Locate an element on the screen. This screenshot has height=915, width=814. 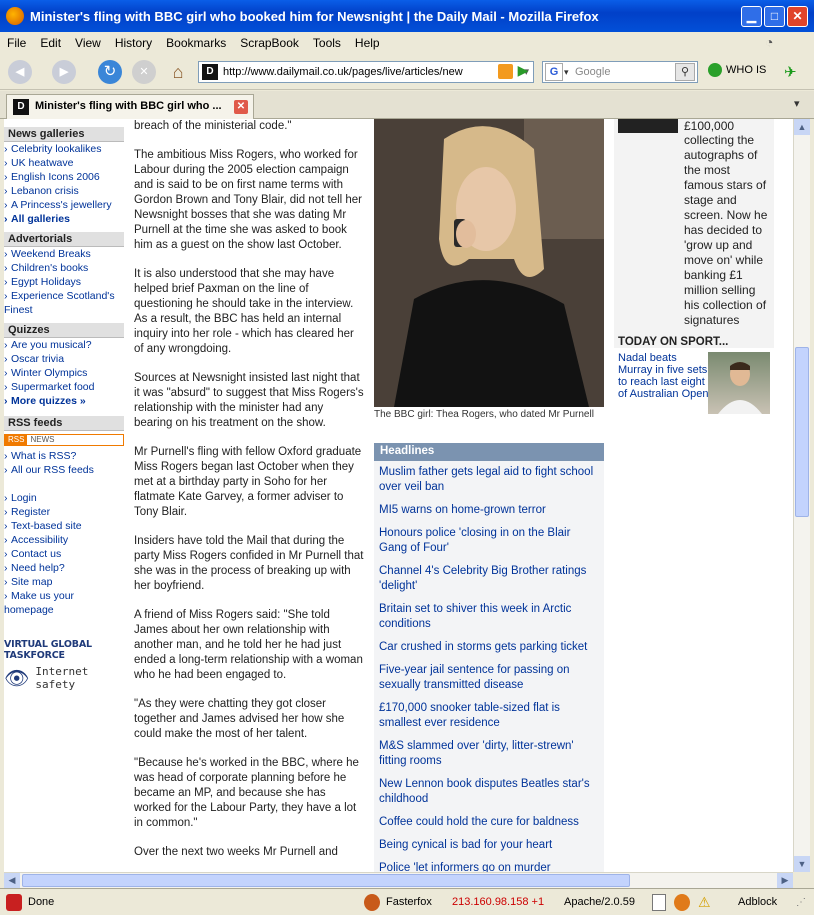
link-all-galleries: All galleries is located at coordinates (64, 219).